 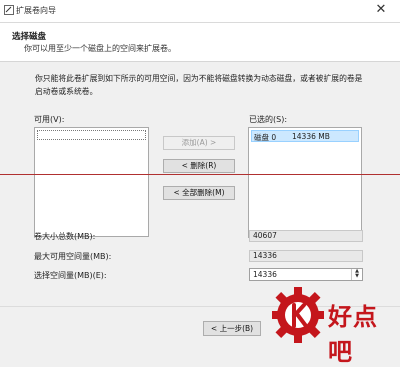 I want to click on total-size-field: 40607, so click(x=306, y=236).